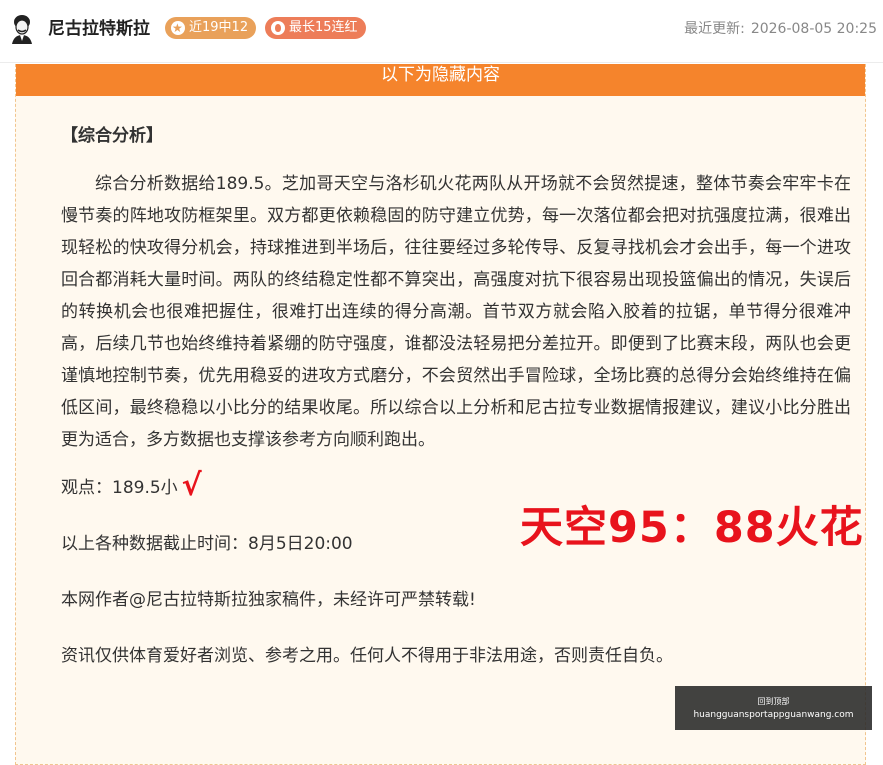 Image resolution: width=883 pixels, height=765 pixels. Describe the element at coordinates (692, 528) in the screenshot. I see `final-score-stamp: 天空95：88火花` at that location.